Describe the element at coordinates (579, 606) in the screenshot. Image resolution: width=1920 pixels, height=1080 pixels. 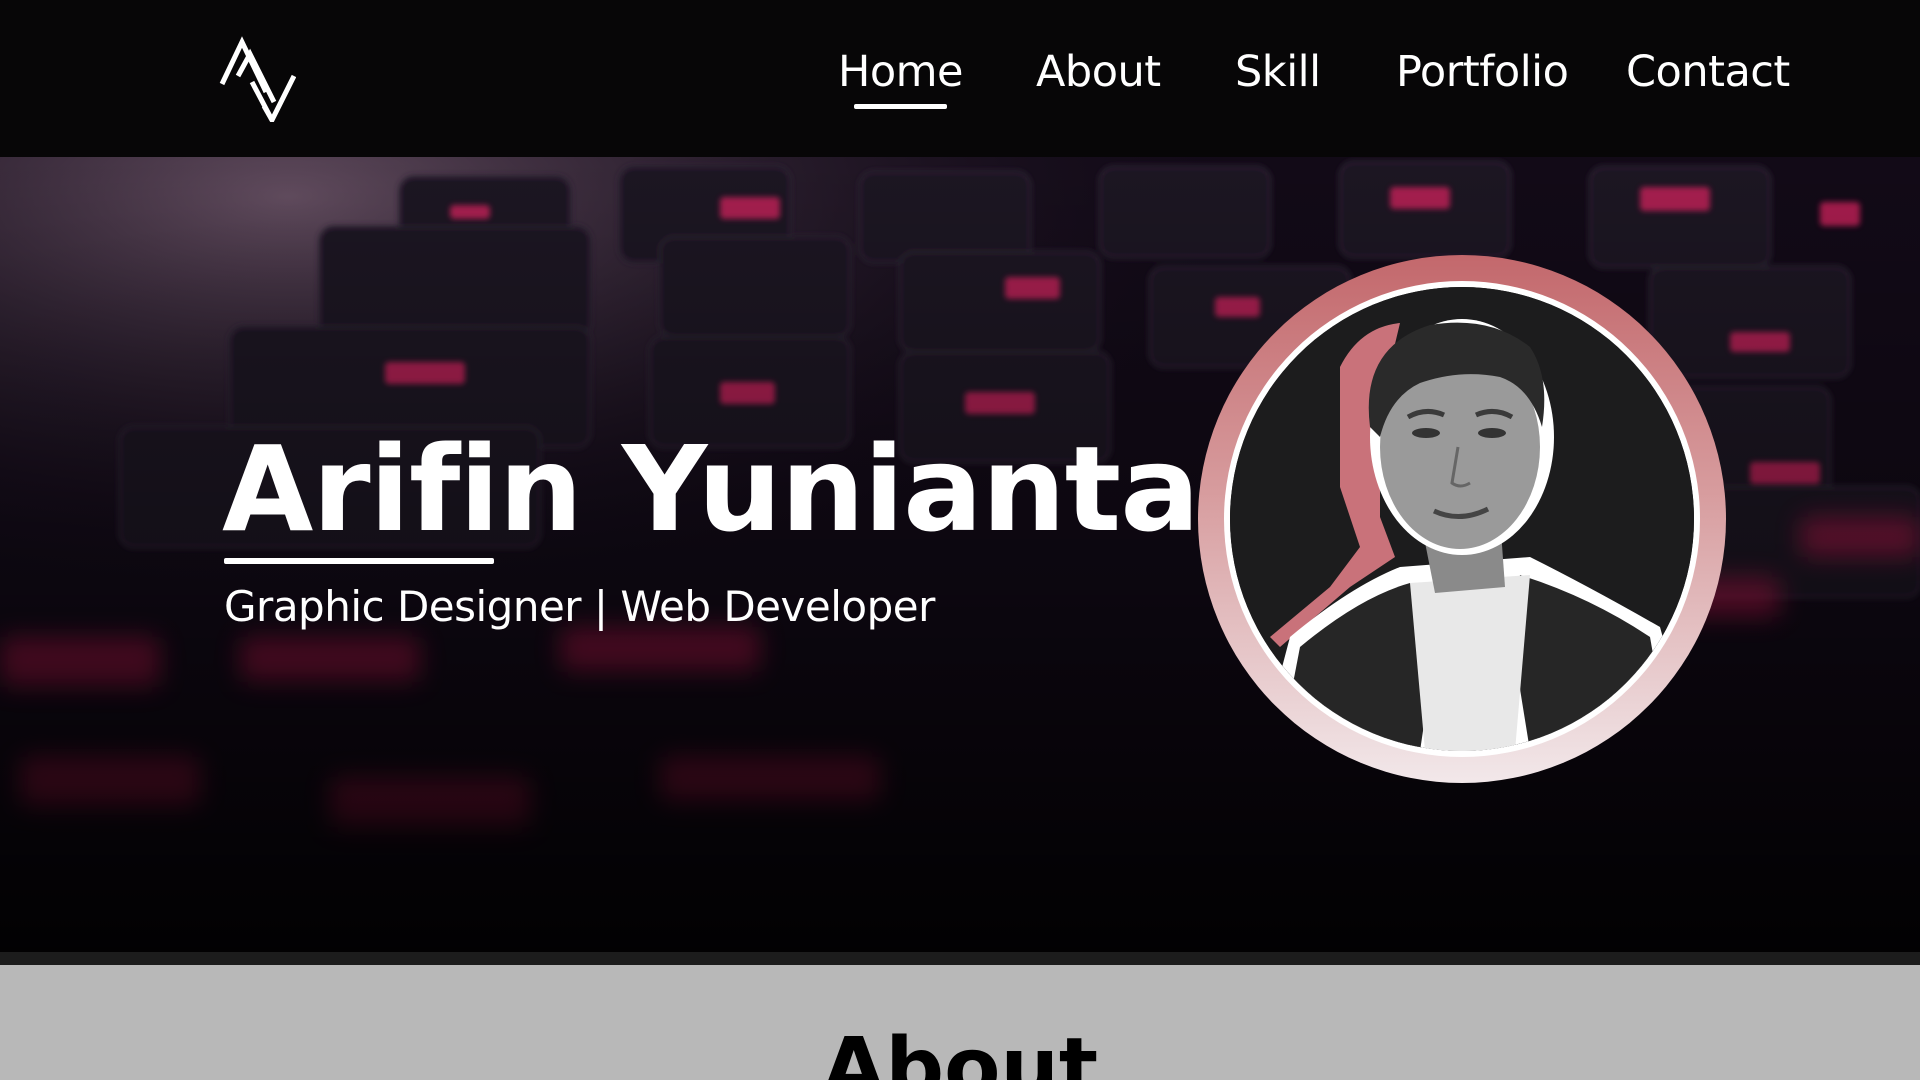
I see `hero-subtitle: Graphic Designer | Web Developer` at that location.